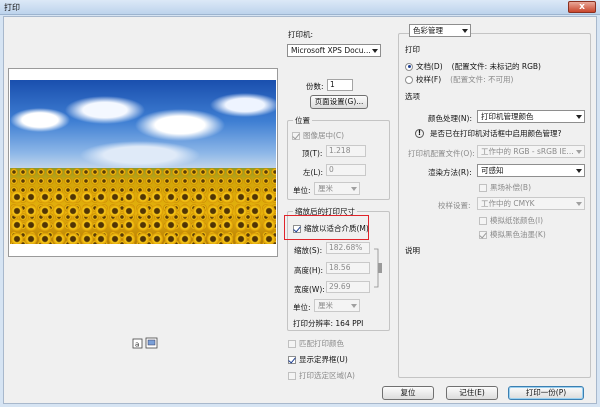 Image resolution: width=600 pixels, height=407 pixels. I want to click on print-selected-checkbox, so click(292, 375).